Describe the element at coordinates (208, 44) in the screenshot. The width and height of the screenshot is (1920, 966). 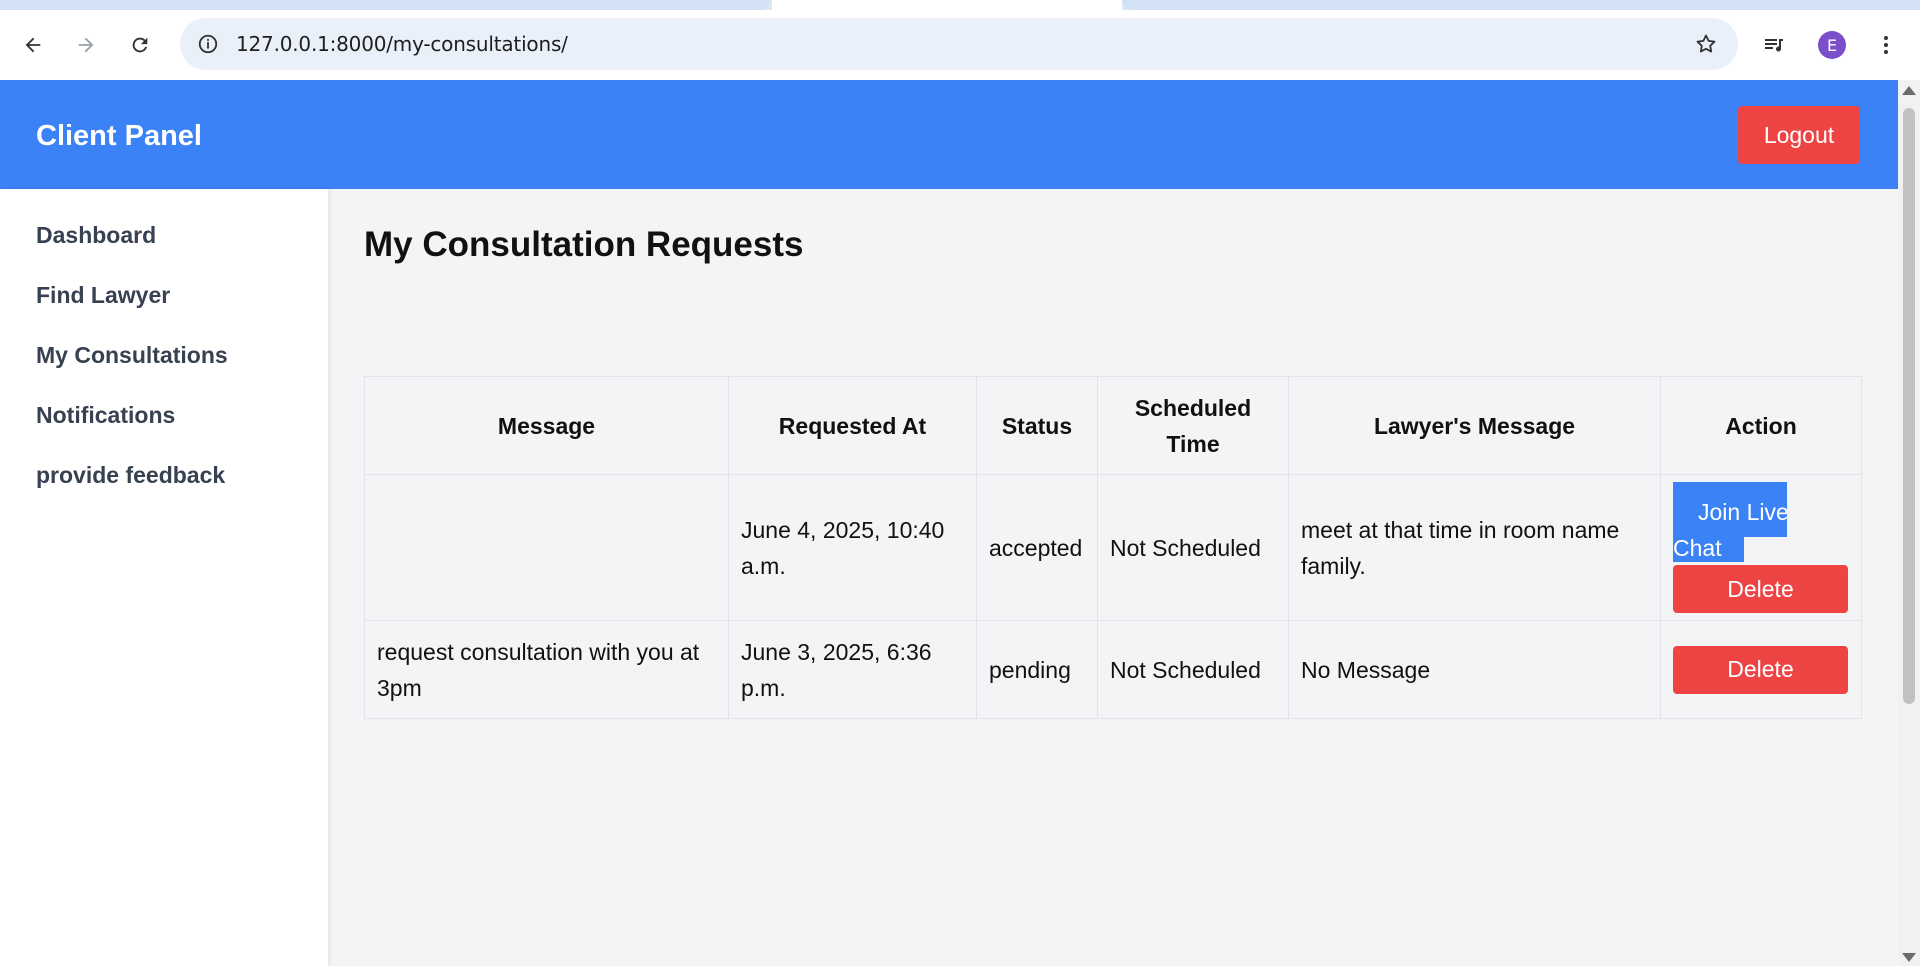
I see `site-info-icon` at that location.